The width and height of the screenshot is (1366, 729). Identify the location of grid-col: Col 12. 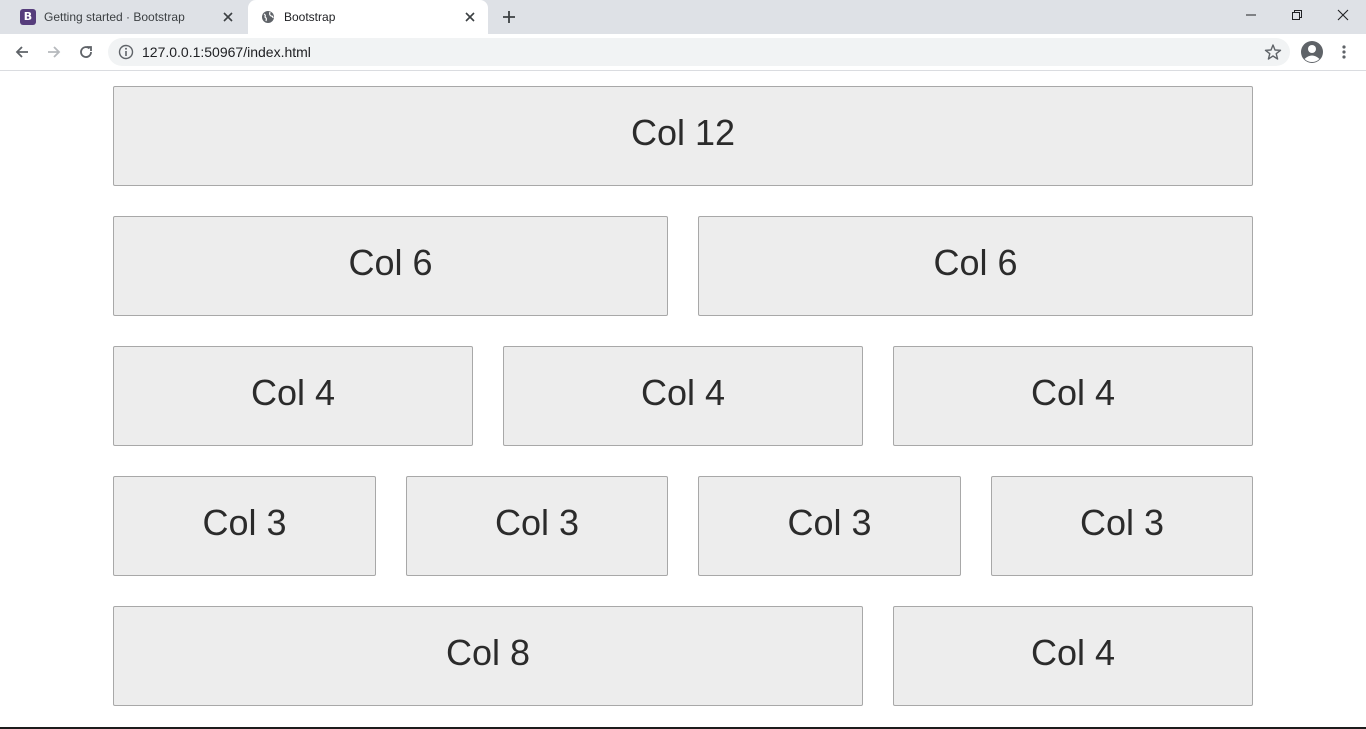
(683, 136).